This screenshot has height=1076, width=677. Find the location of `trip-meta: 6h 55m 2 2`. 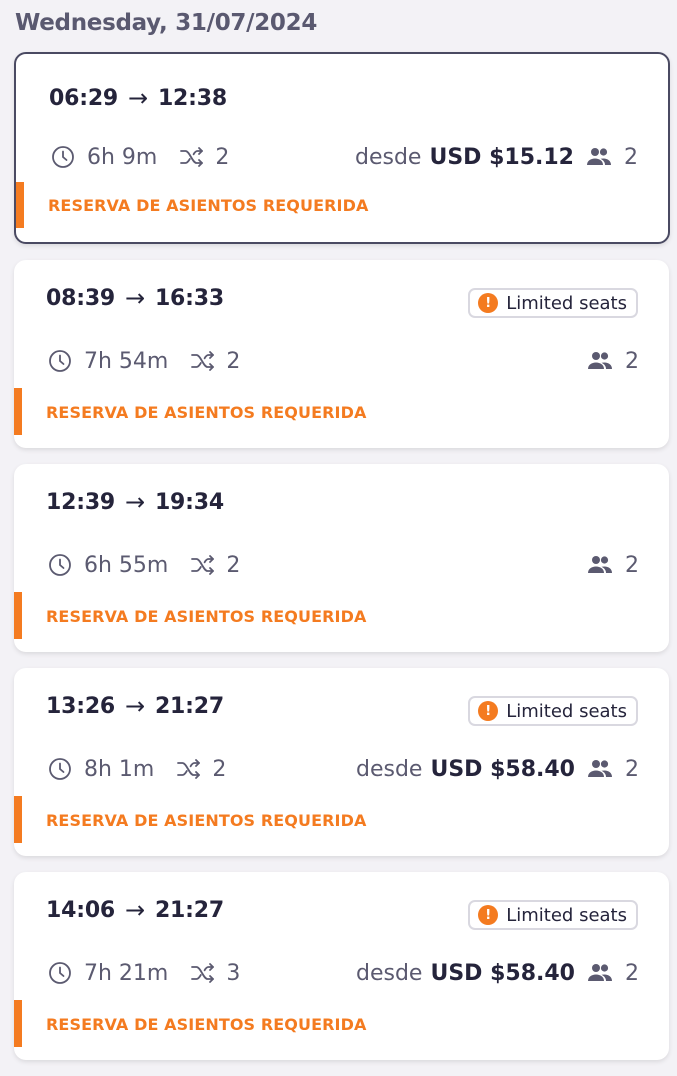

trip-meta: 6h 55m 2 2 is located at coordinates (343, 565).